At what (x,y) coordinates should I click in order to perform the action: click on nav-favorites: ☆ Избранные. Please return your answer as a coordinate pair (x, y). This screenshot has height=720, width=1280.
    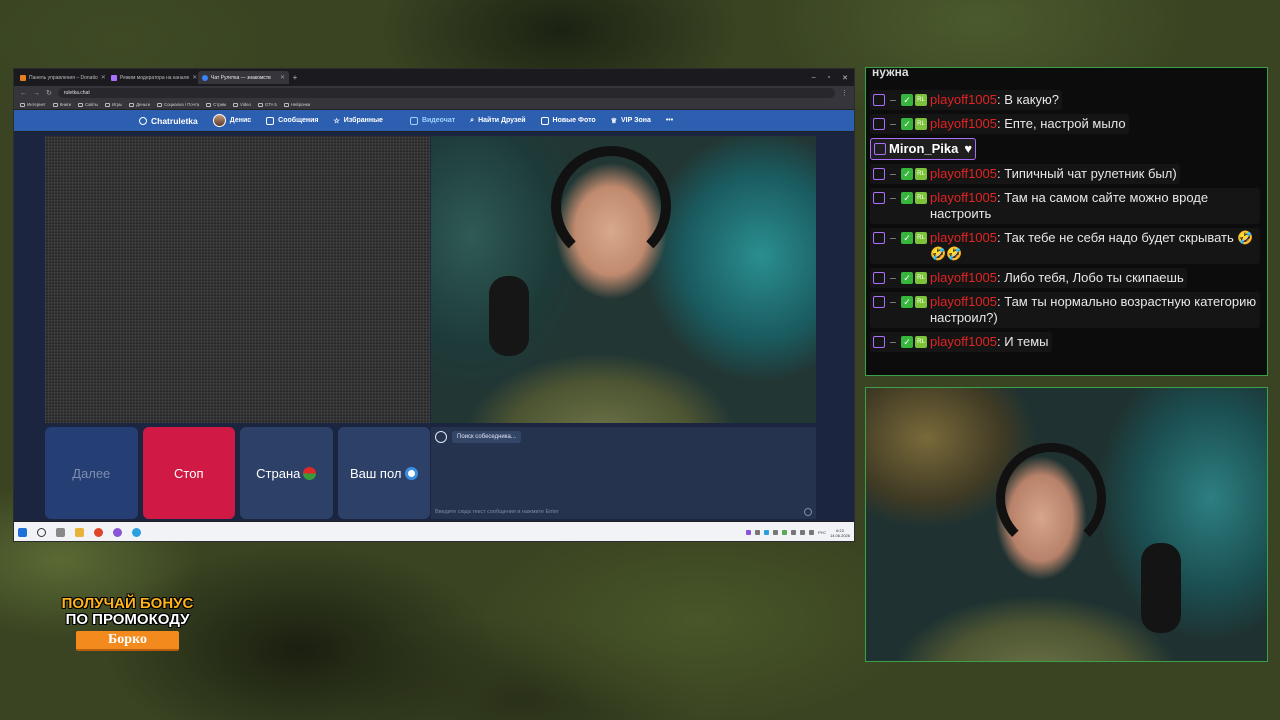
    Looking at the image, I should click on (358, 121).